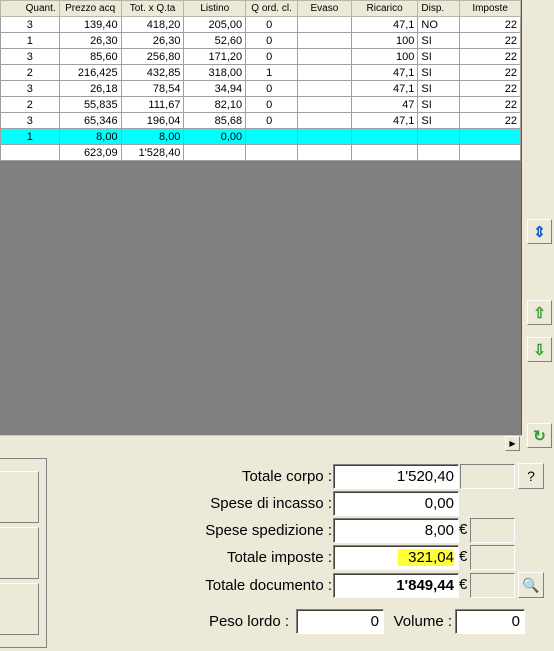 This screenshot has width=554, height=651. What do you see at coordinates (396, 585) in the screenshot?
I see `totale-documento-field: 1'849,44` at bounding box center [396, 585].